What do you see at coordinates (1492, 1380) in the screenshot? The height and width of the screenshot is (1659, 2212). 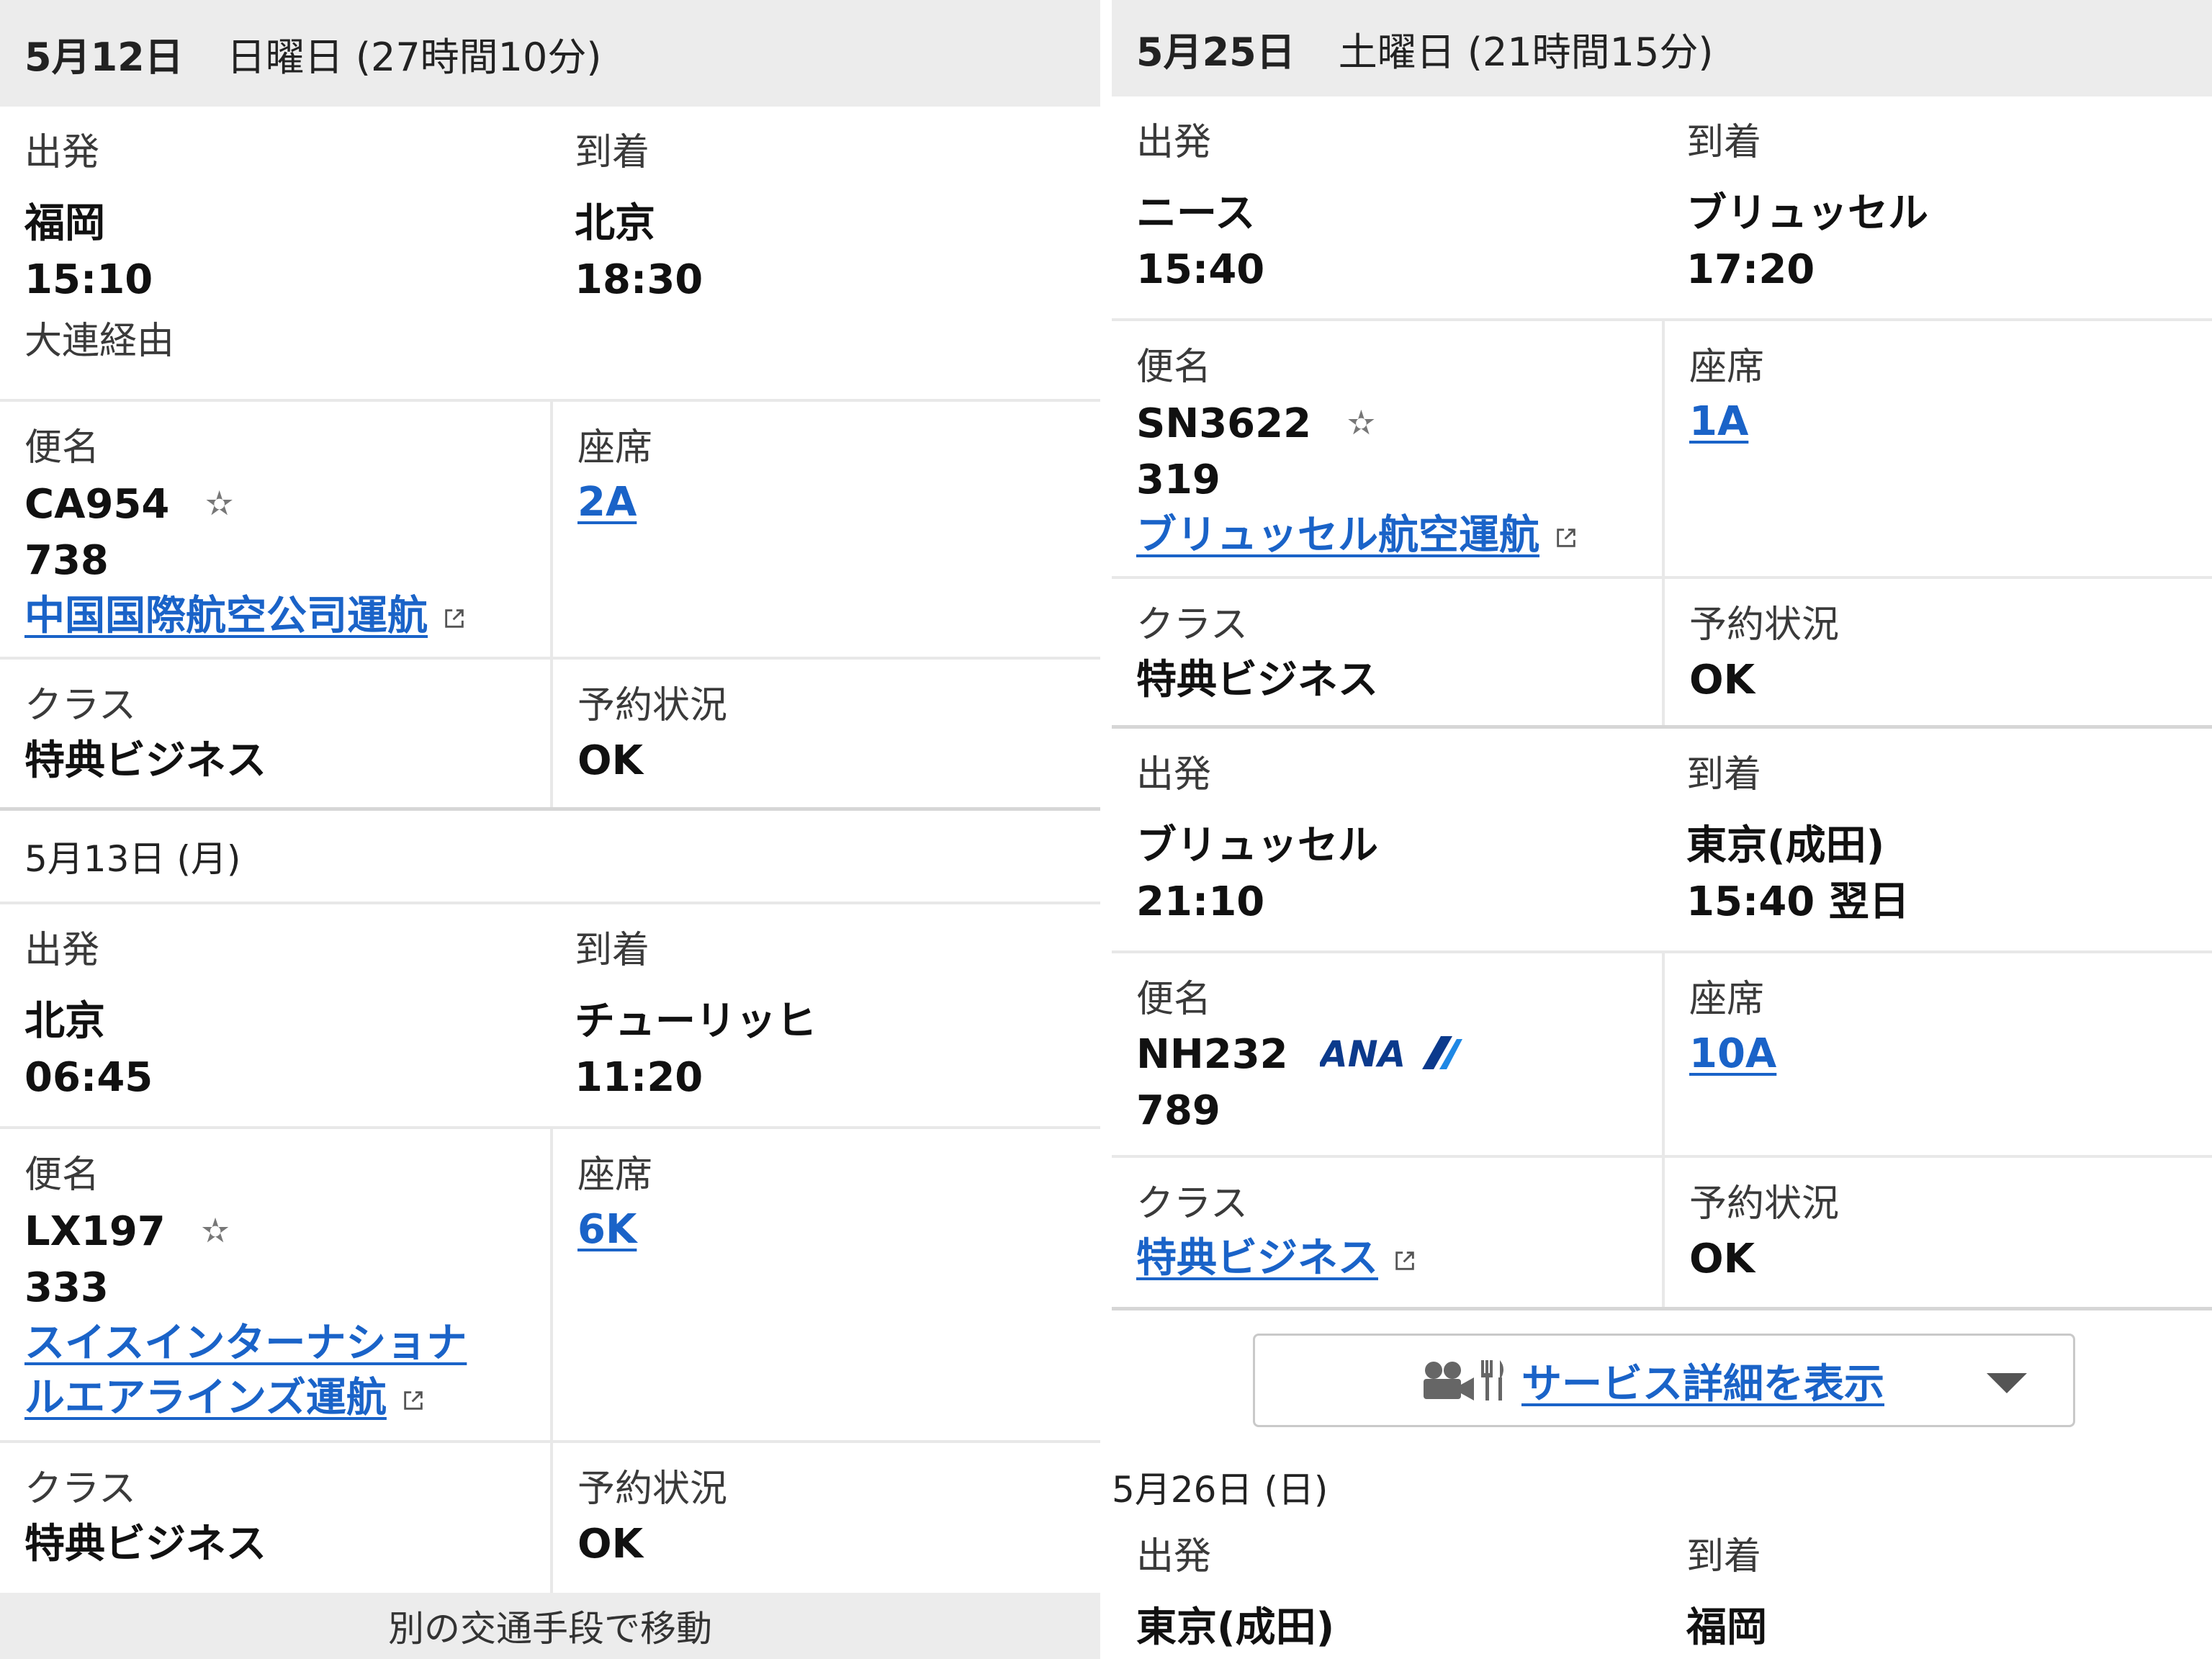 I see `fork-knife-icon` at bounding box center [1492, 1380].